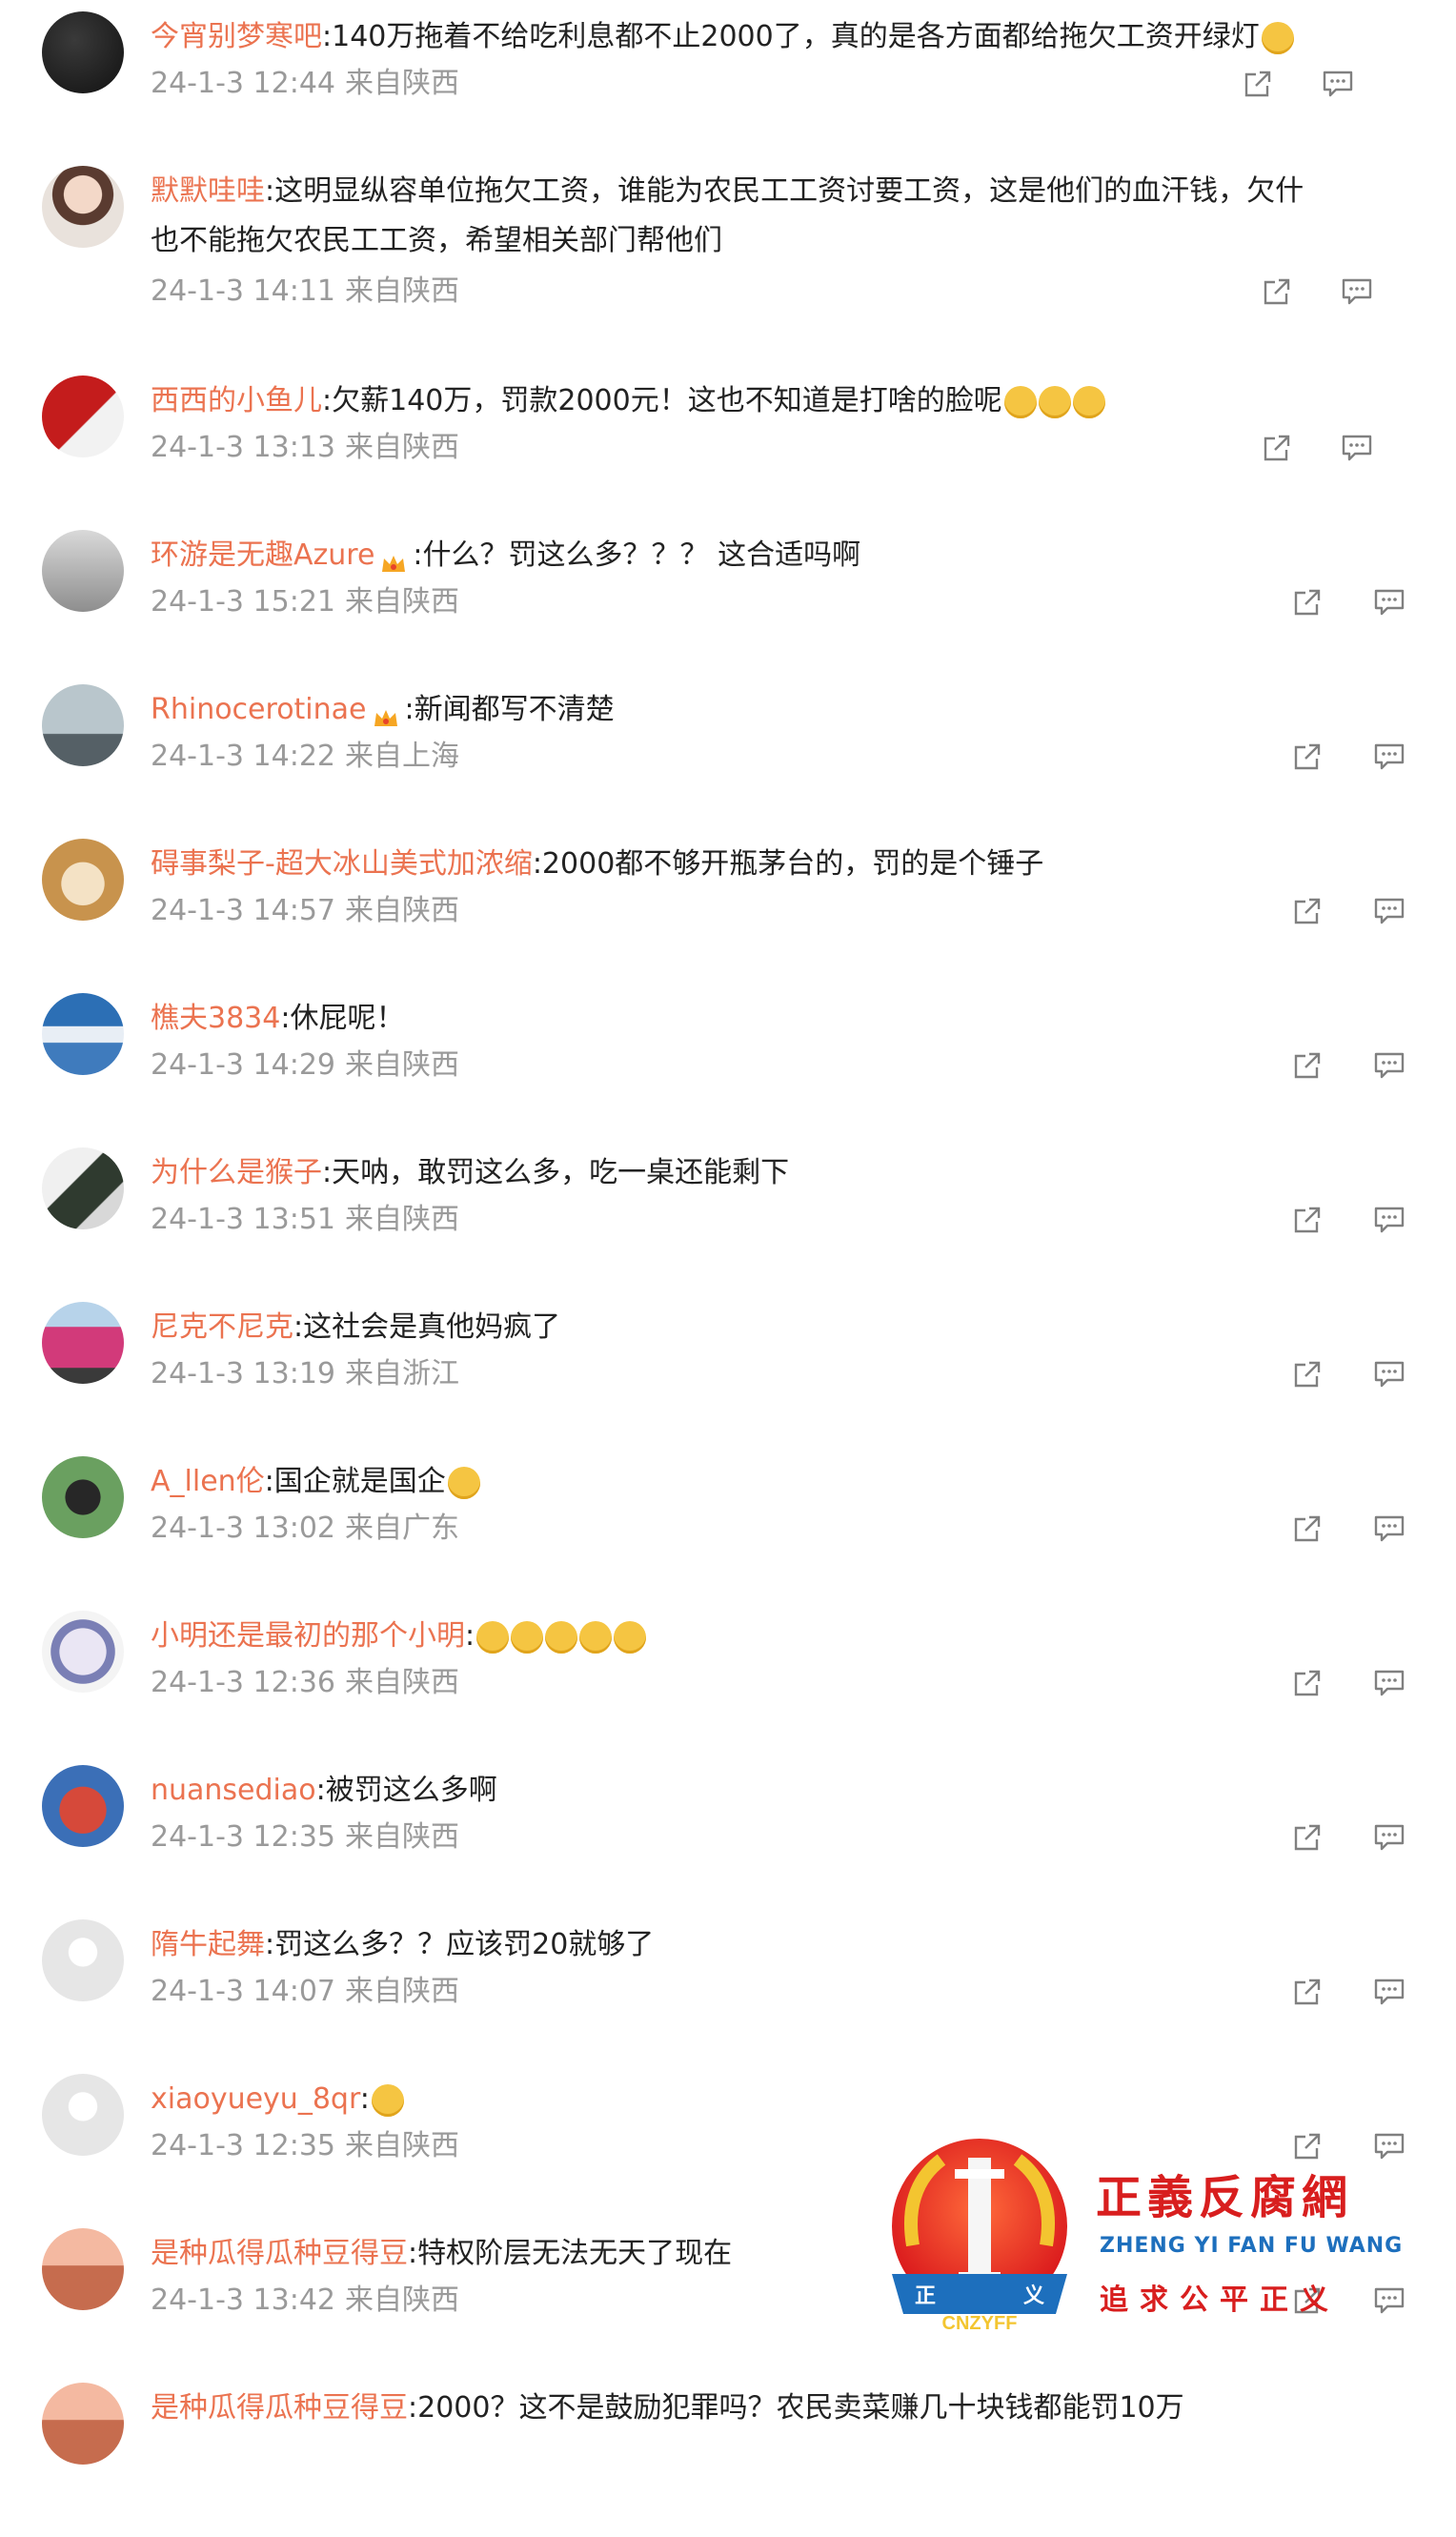  I want to click on username-link: 碍事梨子-超大冰山美式加浓缩, so click(342, 864).